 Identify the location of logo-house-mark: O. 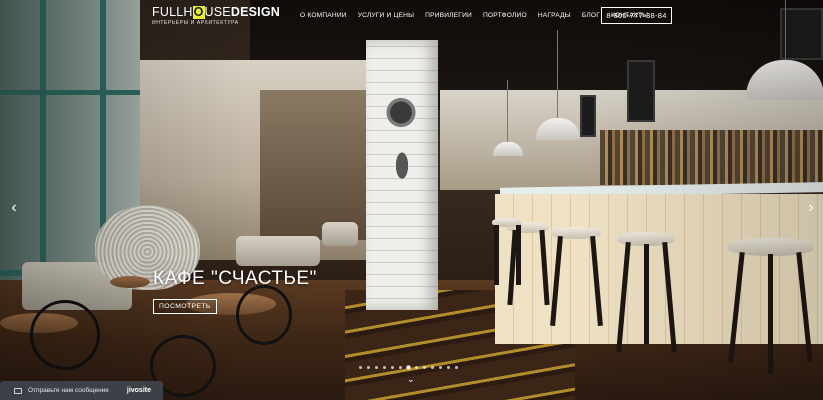
(198, 12).